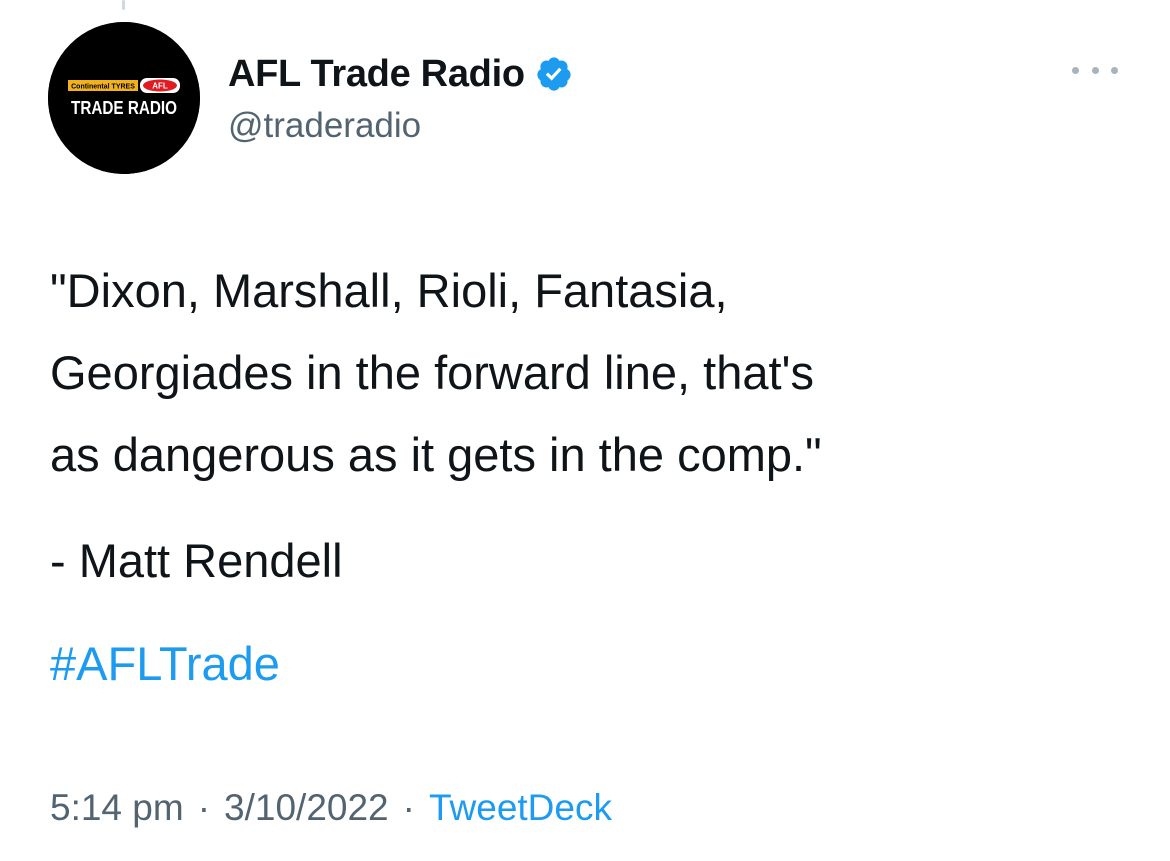  I want to click on avatar: Continental TYRES AFL TRADE RADIO, so click(124, 98).